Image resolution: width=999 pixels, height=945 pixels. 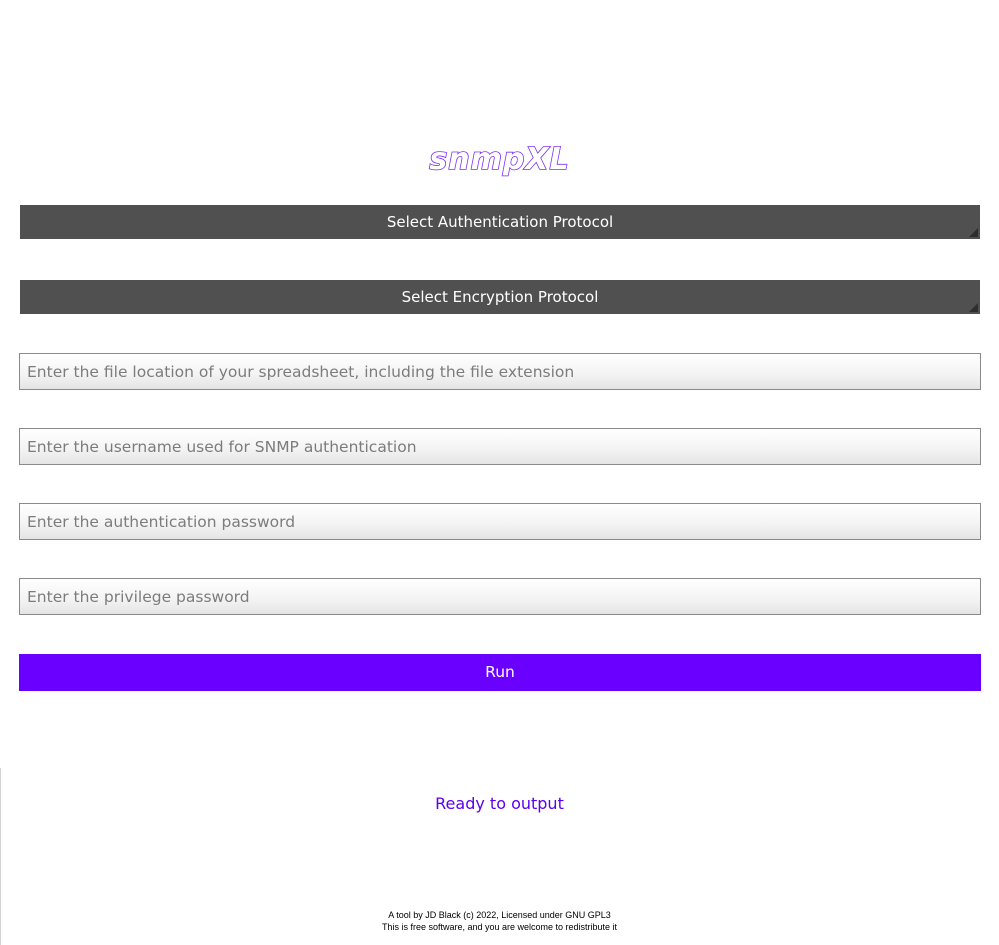 I want to click on username-input, so click(x=500, y=446).